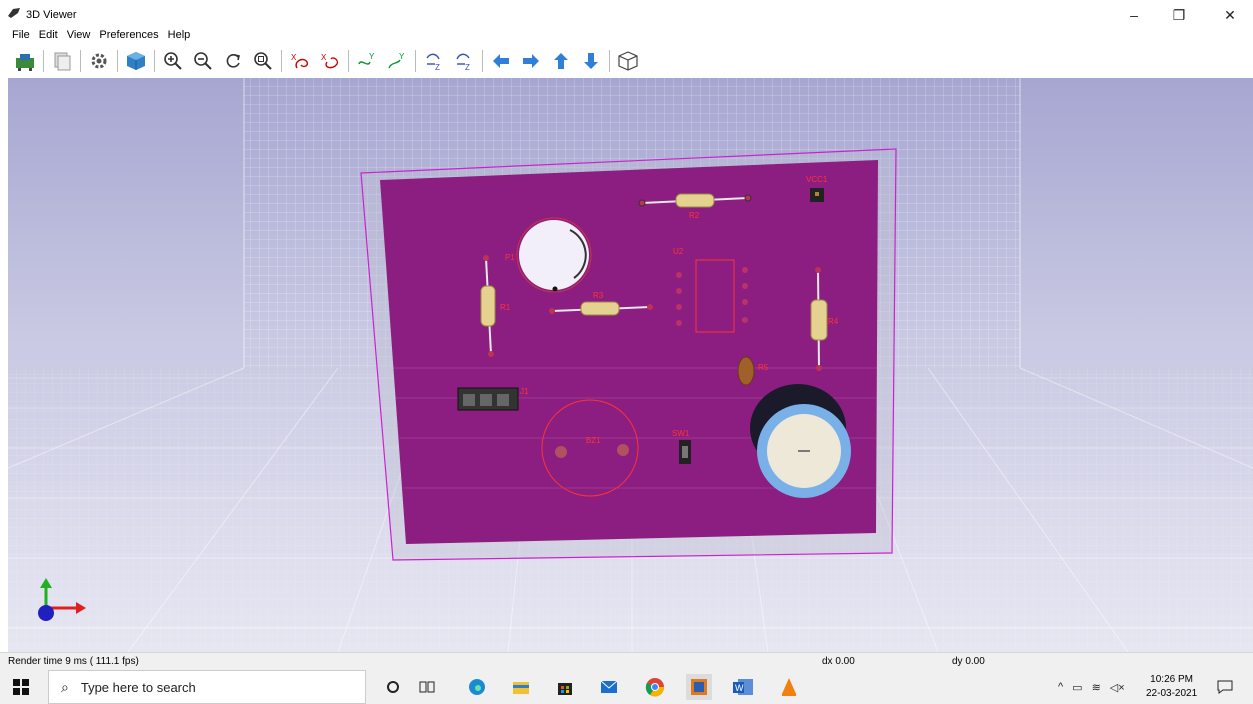 This screenshot has width=1253, height=704. Describe the element at coordinates (397, 61) in the screenshot. I see `rotate-y-ccw-icon: Y` at that location.